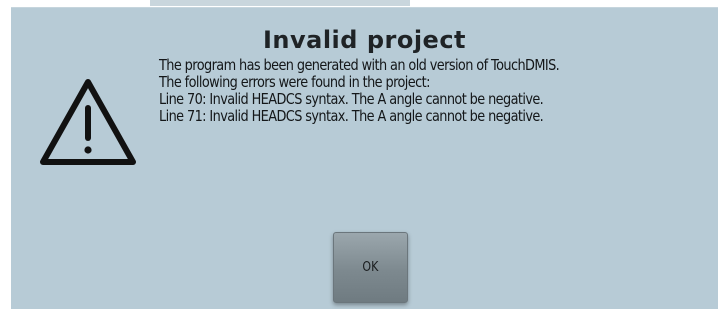 The height and width of the screenshot is (309, 718). I want to click on ok-button: OK, so click(370, 267).